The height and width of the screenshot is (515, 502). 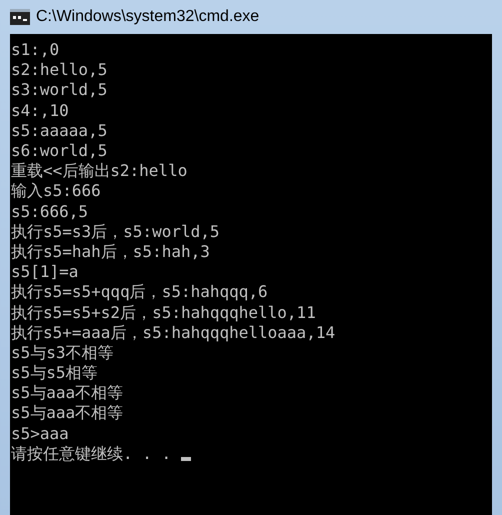 I want to click on console-line: s6:world,5, so click(x=59, y=151).